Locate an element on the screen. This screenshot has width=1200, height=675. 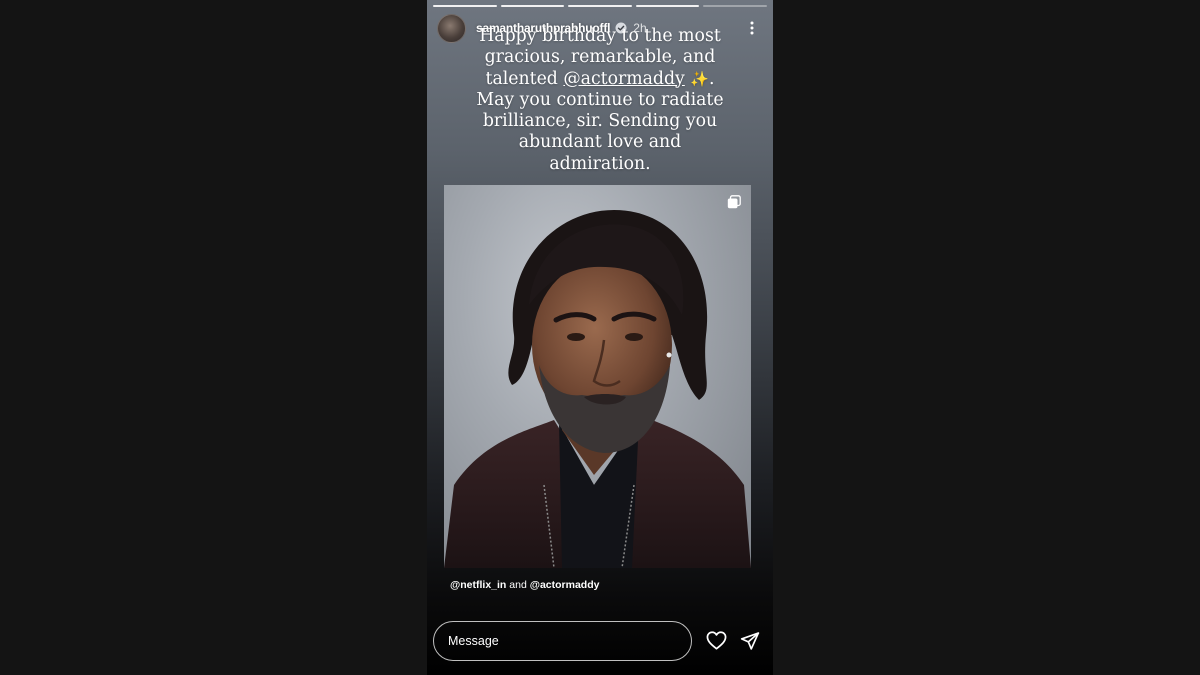
tag-link-netflix: @netflix_in is located at coordinates (478, 585).